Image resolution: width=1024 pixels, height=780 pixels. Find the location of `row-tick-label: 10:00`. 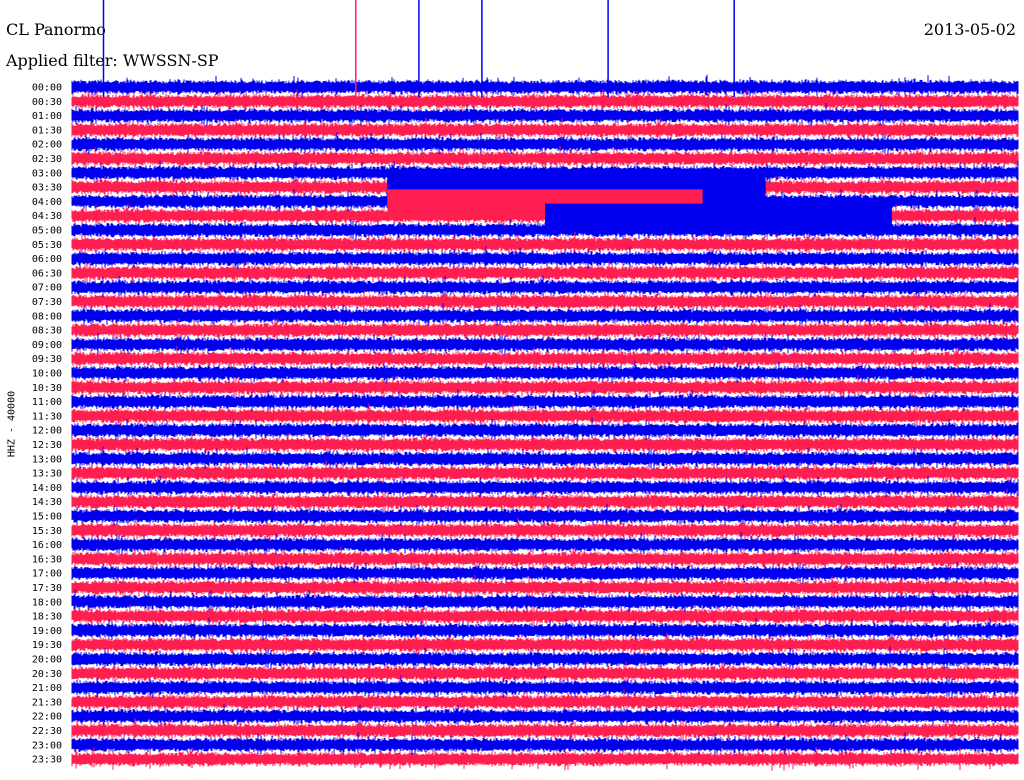

row-tick-label: 10:00 is located at coordinates (47, 374).